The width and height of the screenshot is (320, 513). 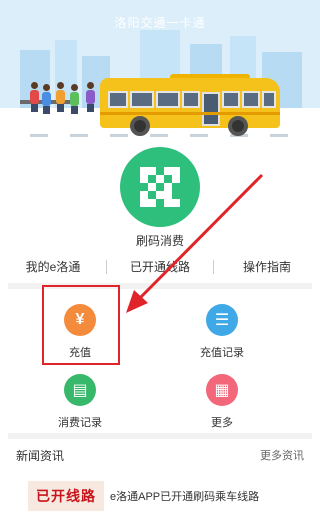 I want to click on qr-label: 刷码消费, so click(x=159, y=241).